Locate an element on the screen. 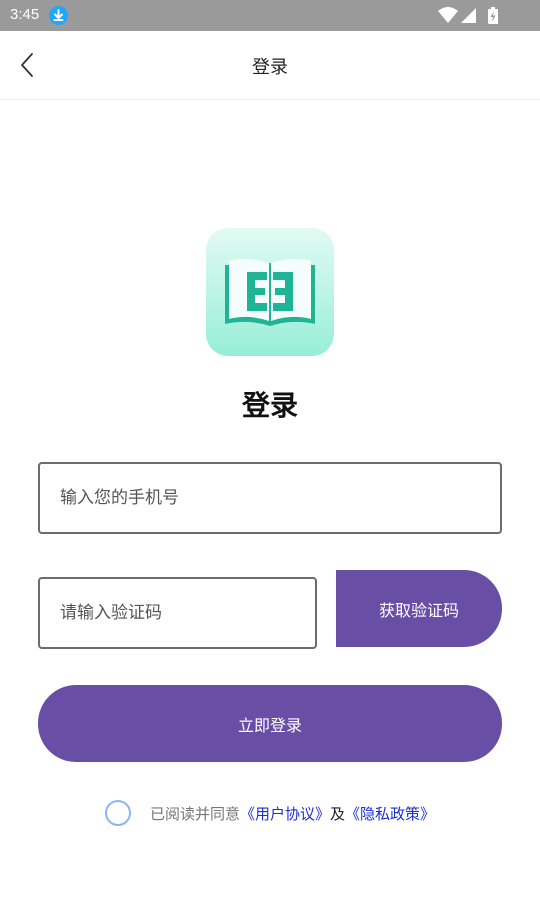  login-button: 立即登录 is located at coordinates (270, 723).